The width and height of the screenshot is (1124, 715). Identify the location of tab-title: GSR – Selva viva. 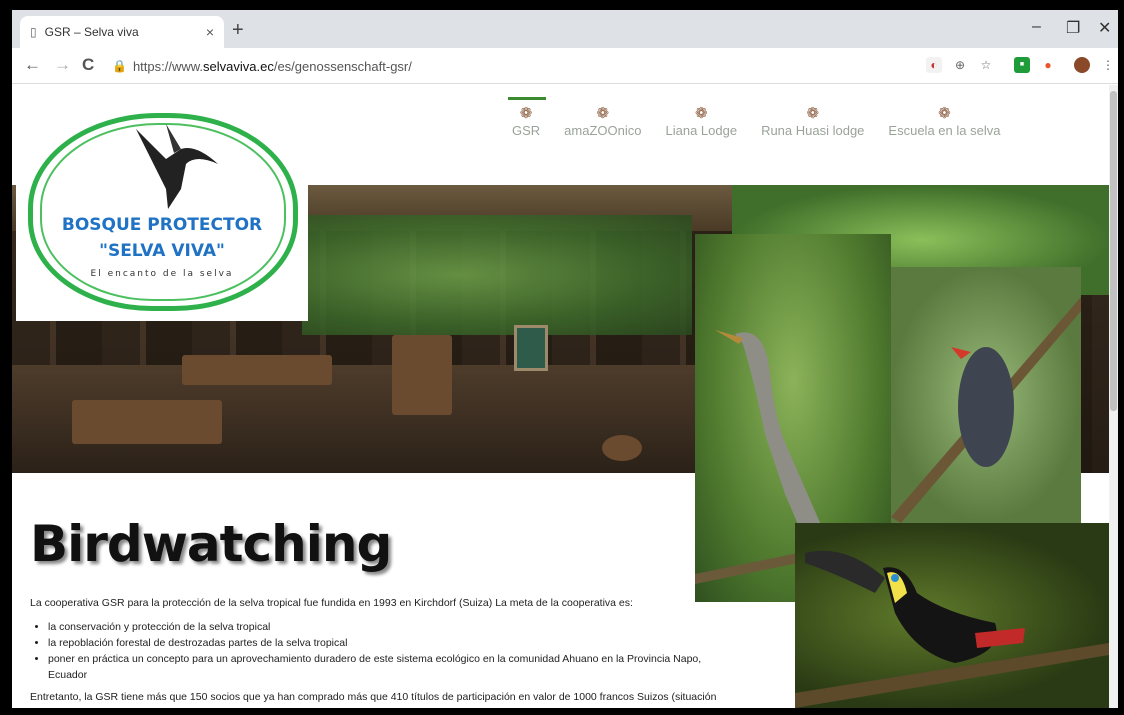
(91, 32).